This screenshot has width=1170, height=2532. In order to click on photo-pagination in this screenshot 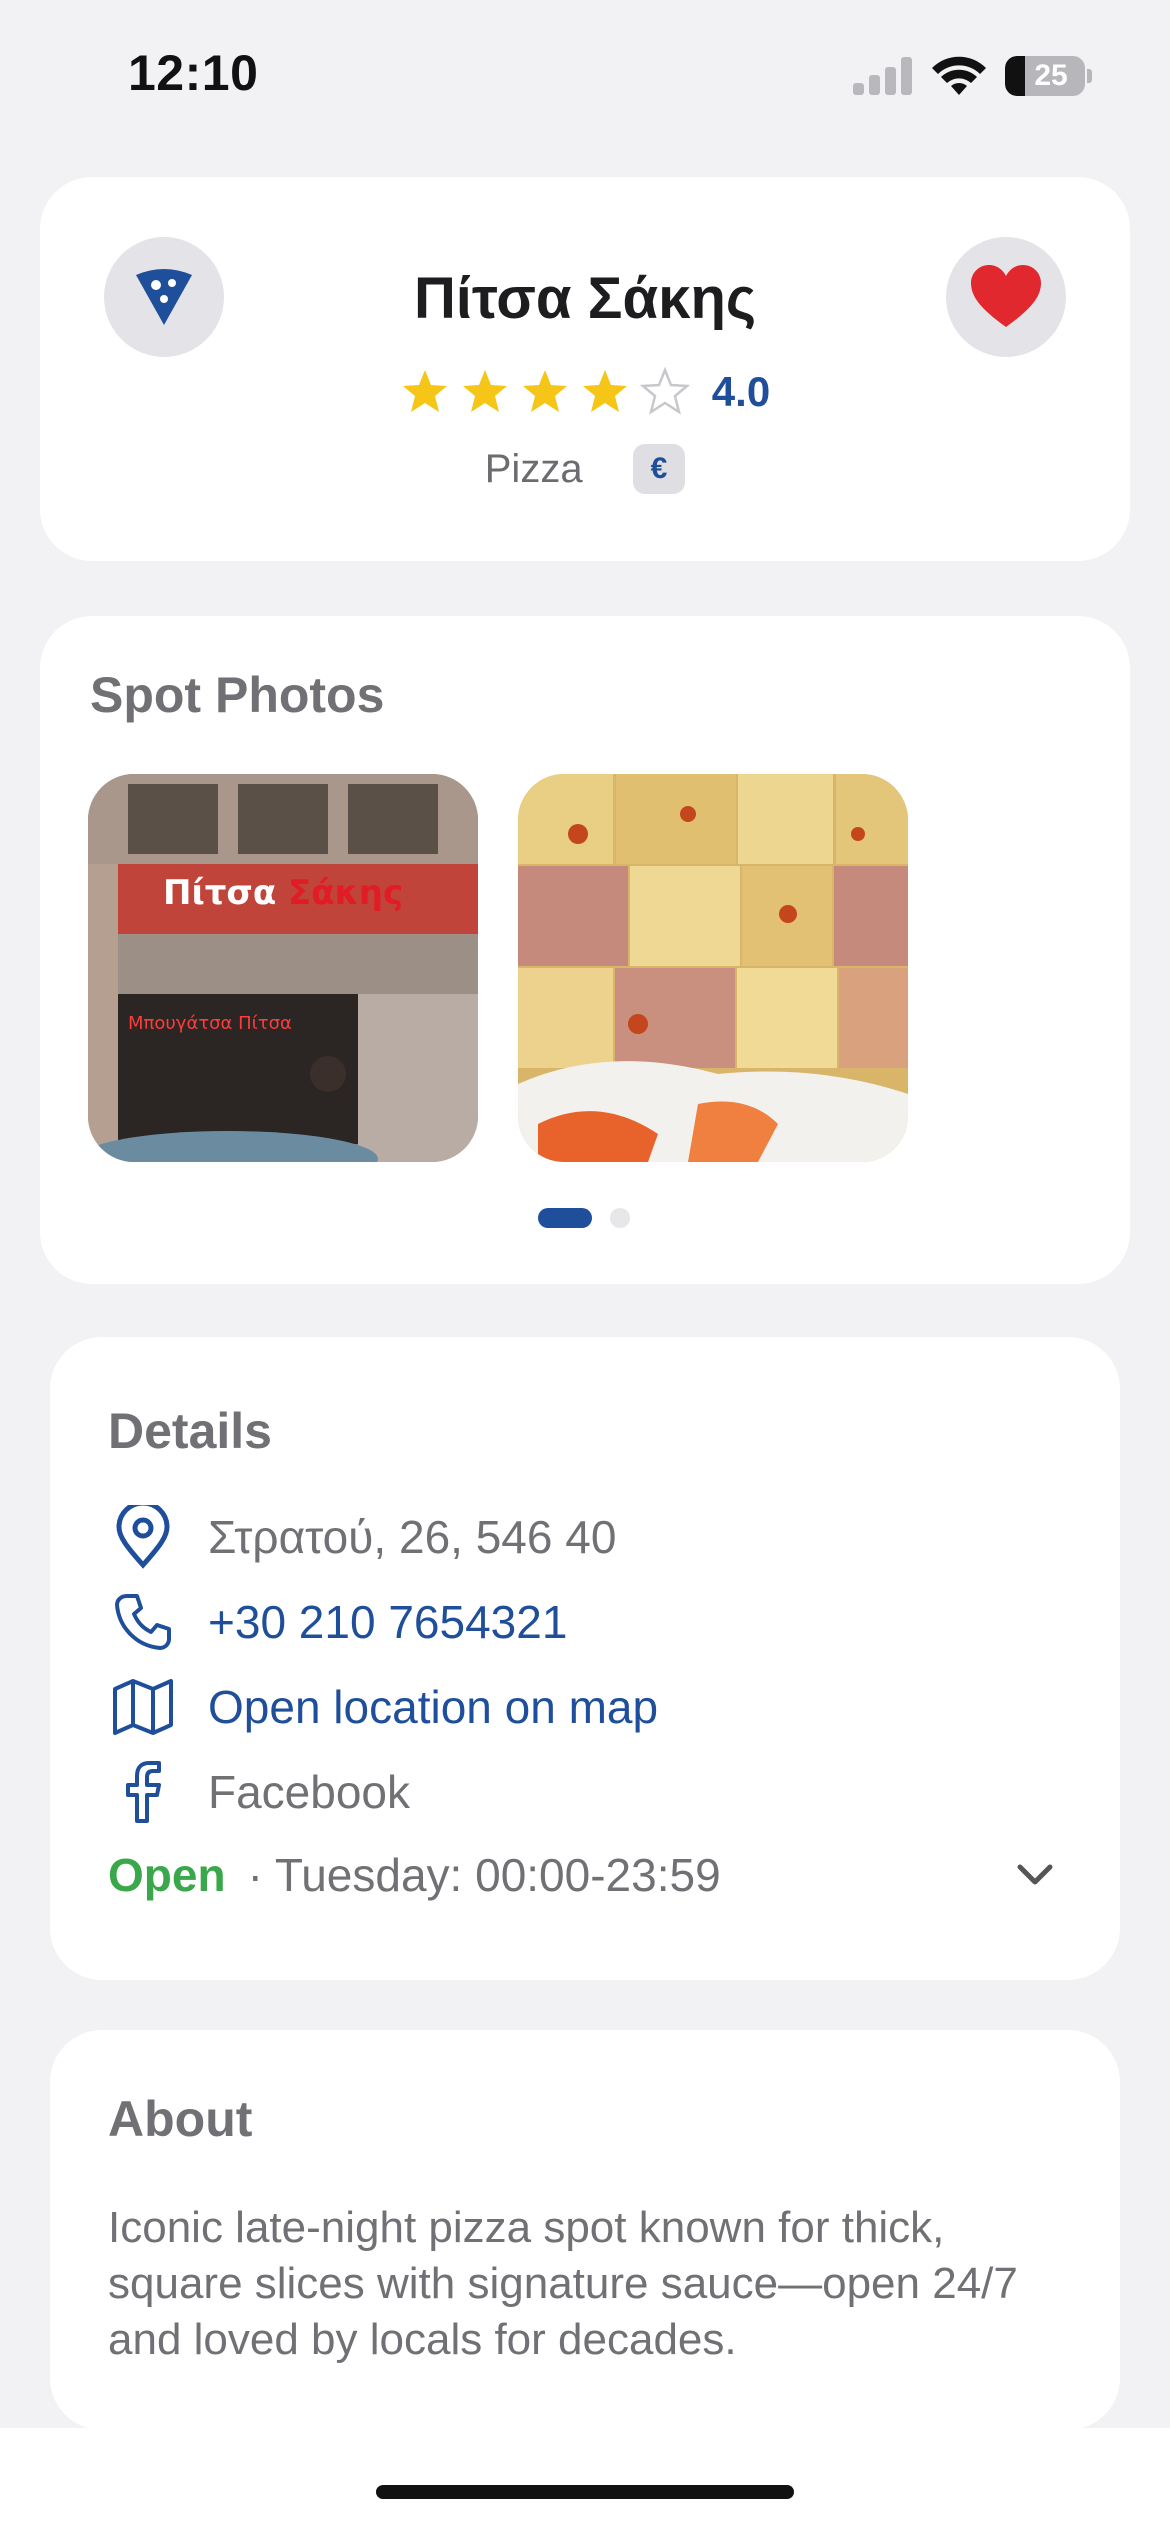, I will do `click(584, 1218)`.